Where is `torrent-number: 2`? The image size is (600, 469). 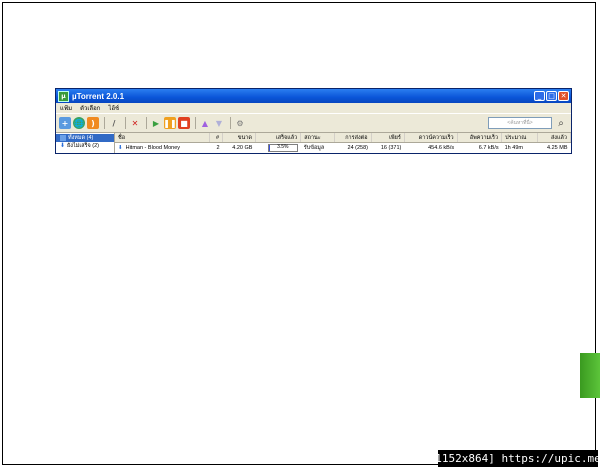 torrent-number: 2 is located at coordinates (218, 147).